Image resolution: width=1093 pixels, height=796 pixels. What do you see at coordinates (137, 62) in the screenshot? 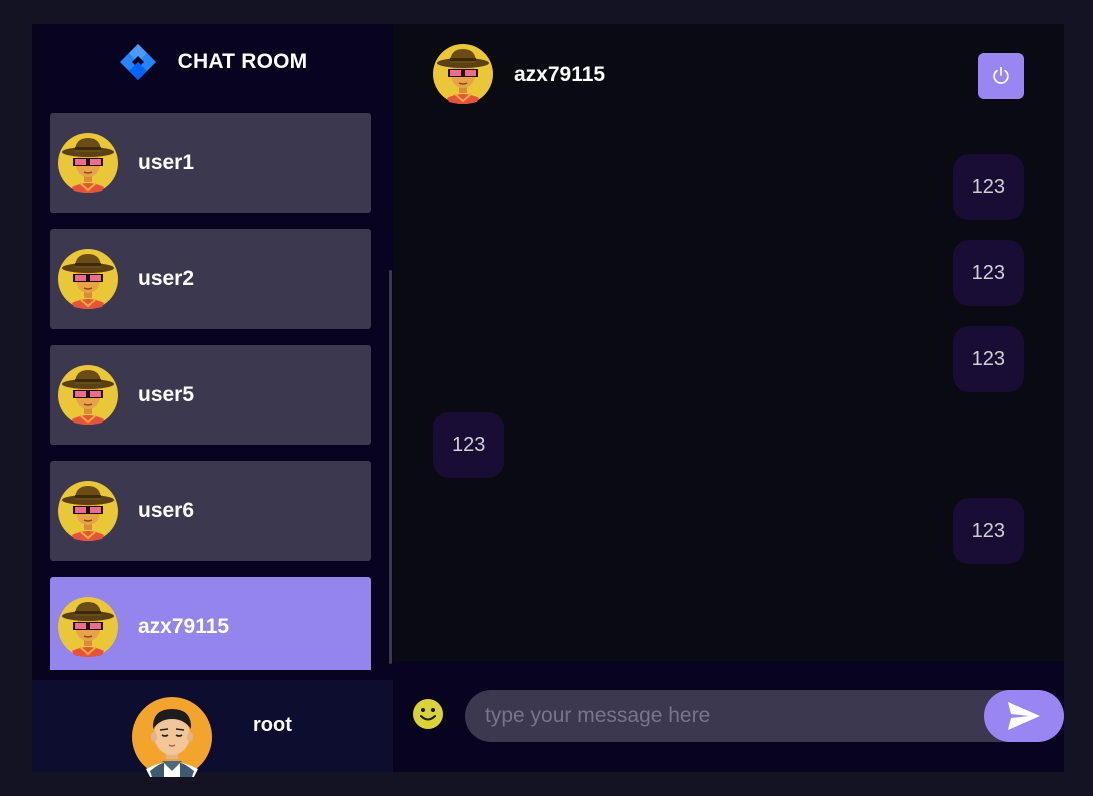
I see `diamond-logo-icon` at bounding box center [137, 62].